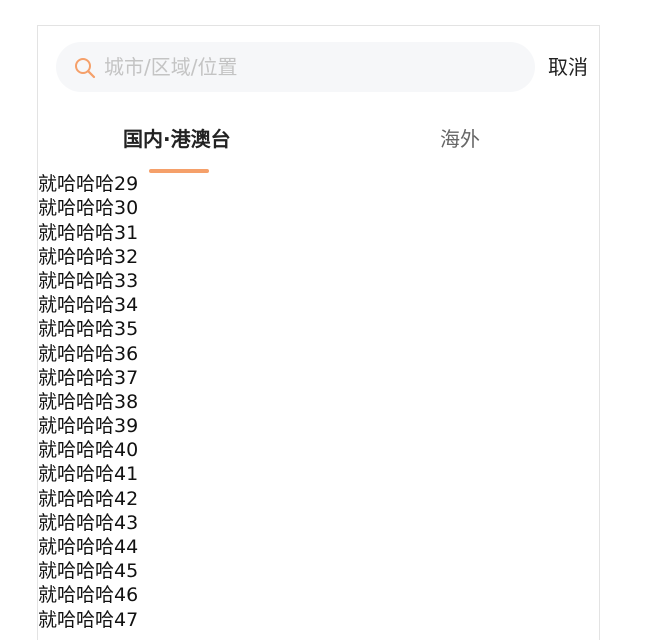  Describe the element at coordinates (318, 233) in the screenshot. I see `list-item: 就哈哈哈31` at that location.